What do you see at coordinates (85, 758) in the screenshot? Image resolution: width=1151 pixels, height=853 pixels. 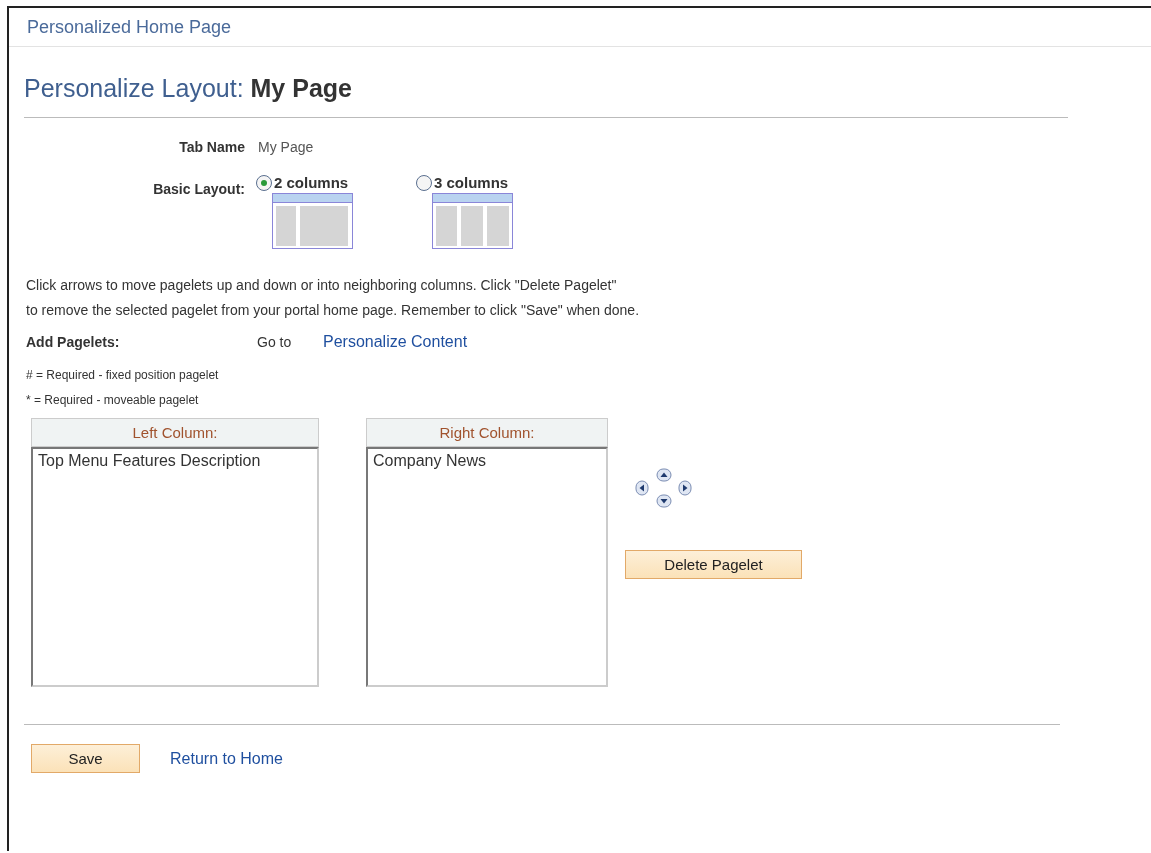 I see `save-button: Save` at bounding box center [85, 758].